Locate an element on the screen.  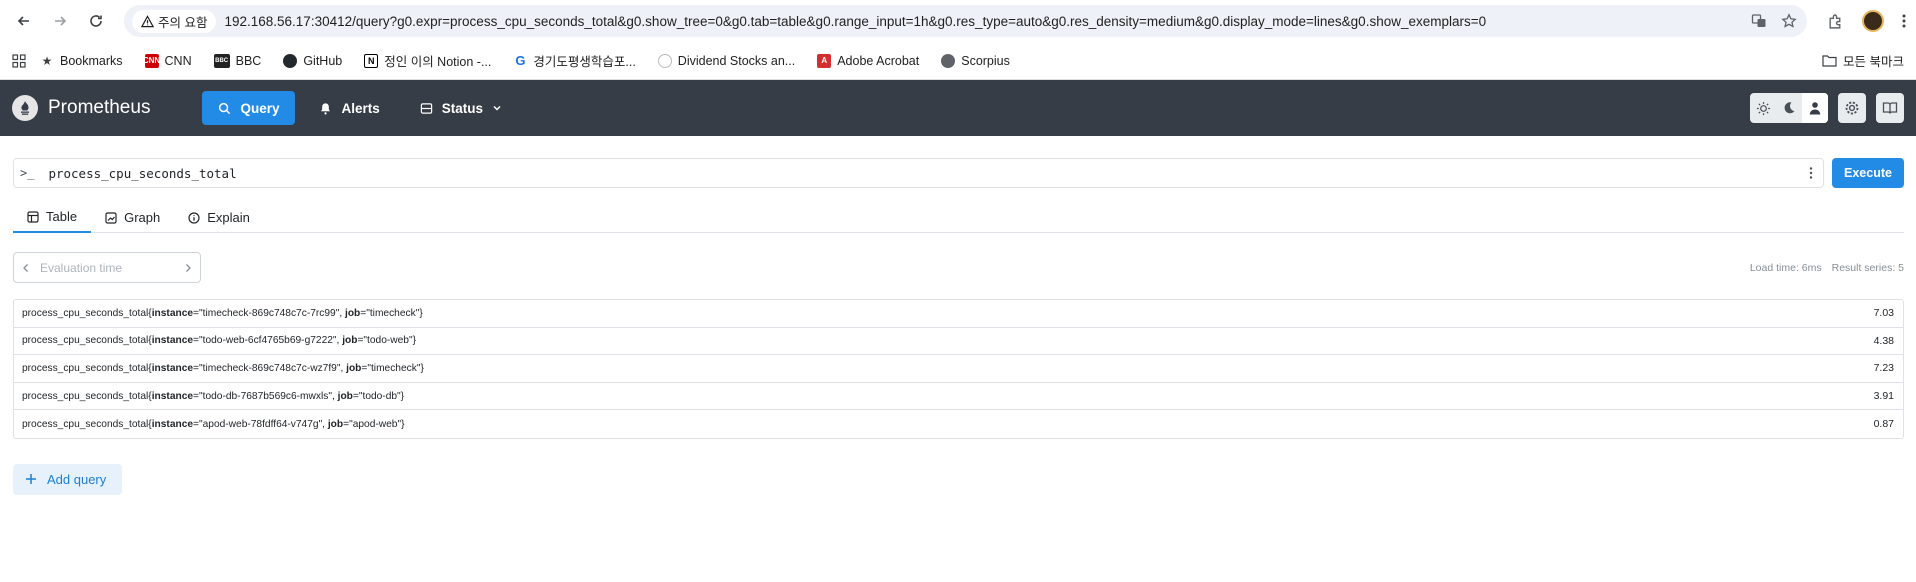
result-tabs: Table Graph Explain is located at coordinates (958, 217).